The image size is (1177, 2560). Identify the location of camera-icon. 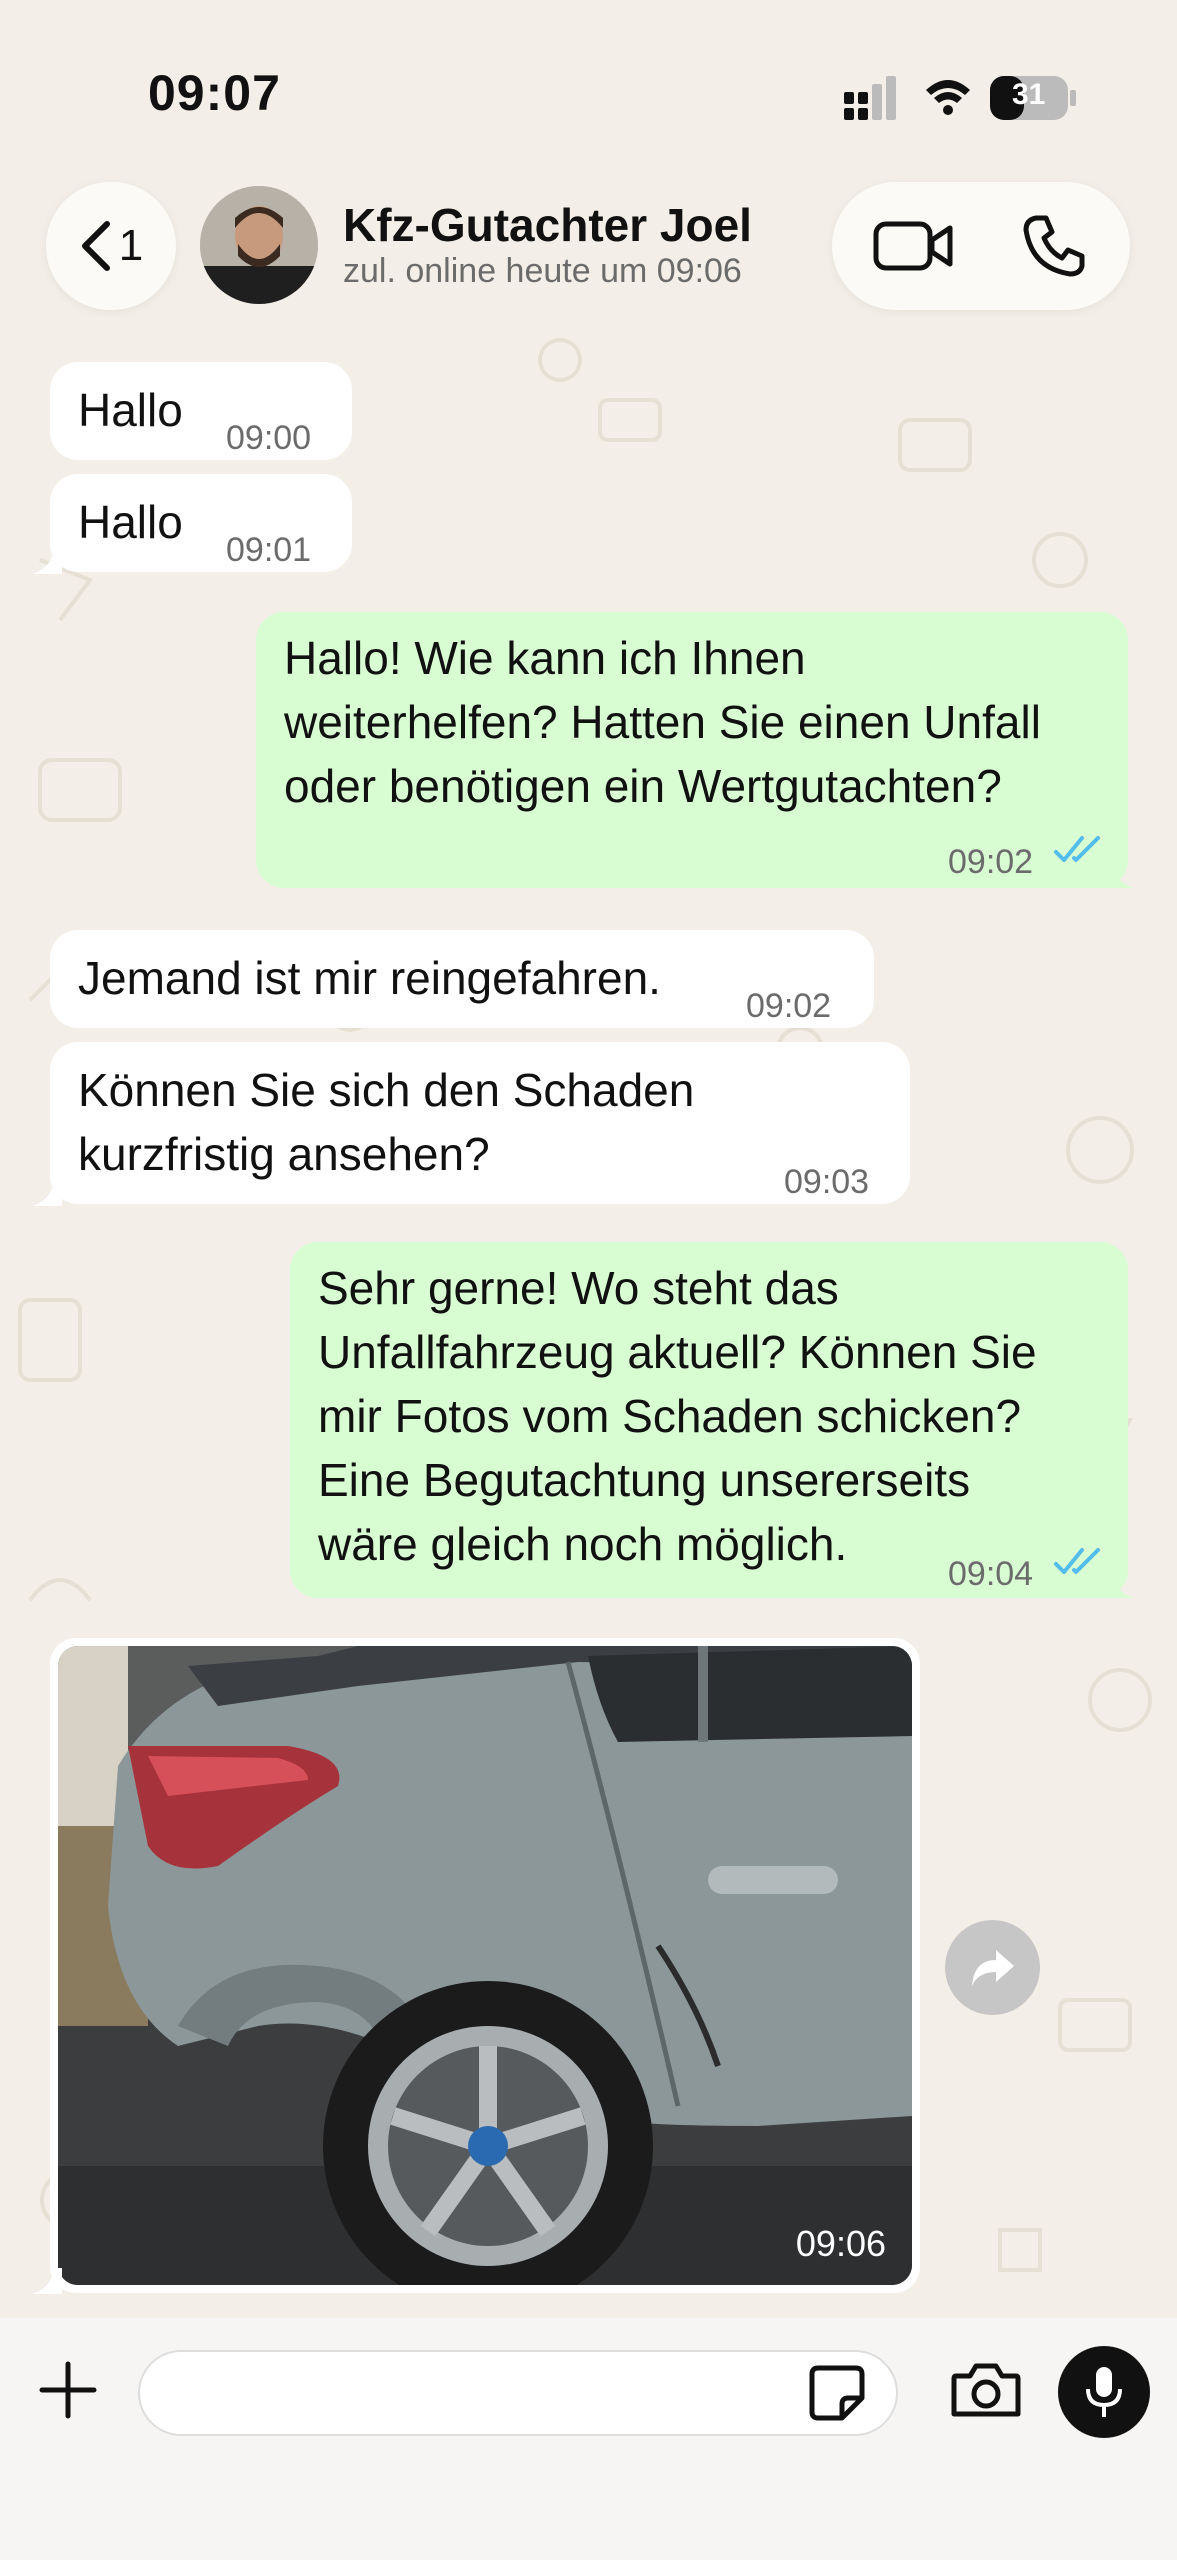
(986, 2390).